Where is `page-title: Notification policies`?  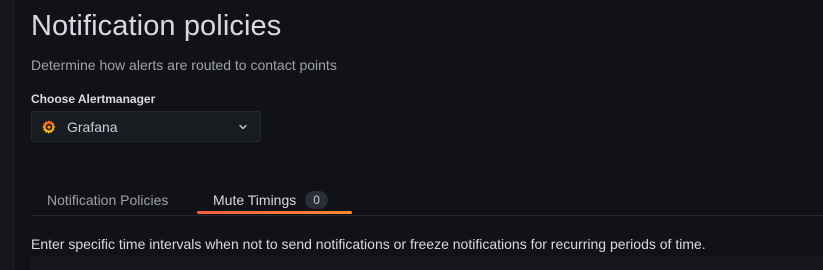
page-title: Notification policies is located at coordinates (156, 26).